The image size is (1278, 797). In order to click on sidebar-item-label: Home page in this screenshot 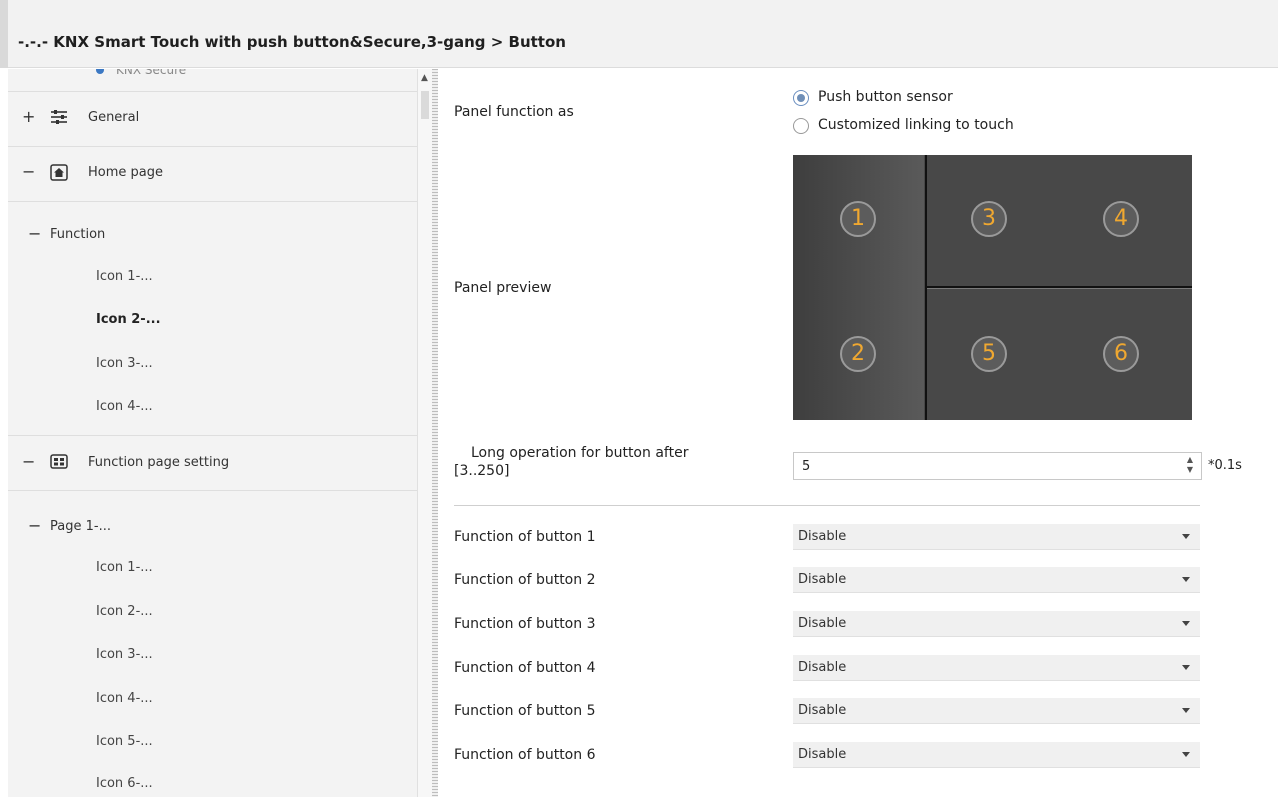, I will do `click(125, 172)`.